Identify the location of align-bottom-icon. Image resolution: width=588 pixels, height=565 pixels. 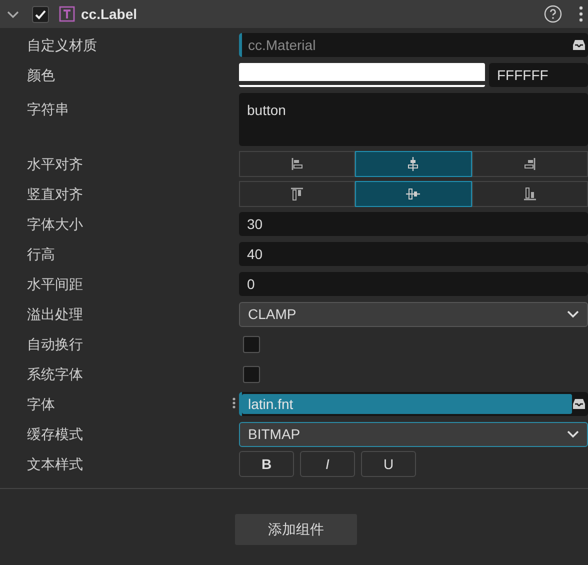
(529, 194).